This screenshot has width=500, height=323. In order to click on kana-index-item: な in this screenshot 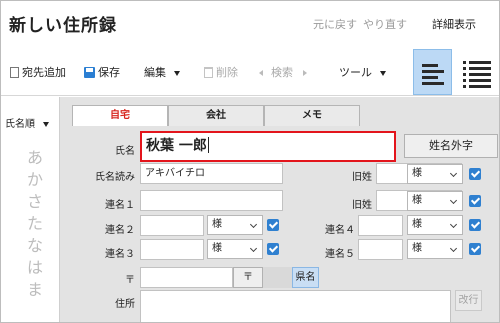, I will do `click(35, 246)`.